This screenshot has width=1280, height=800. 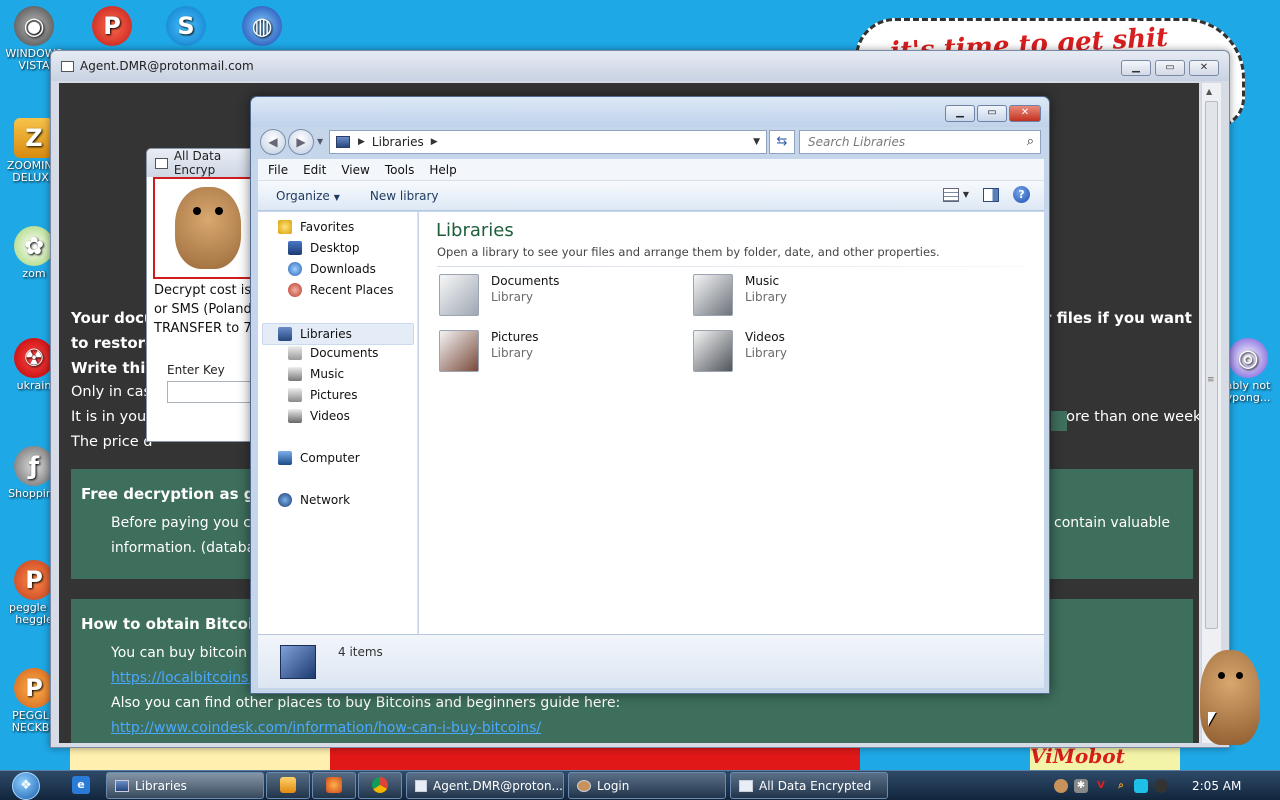 What do you see at coordinates (112, 27) in the screenshot?
I see `desktop-icon-peggle: P` at bounding box center [112, 27].